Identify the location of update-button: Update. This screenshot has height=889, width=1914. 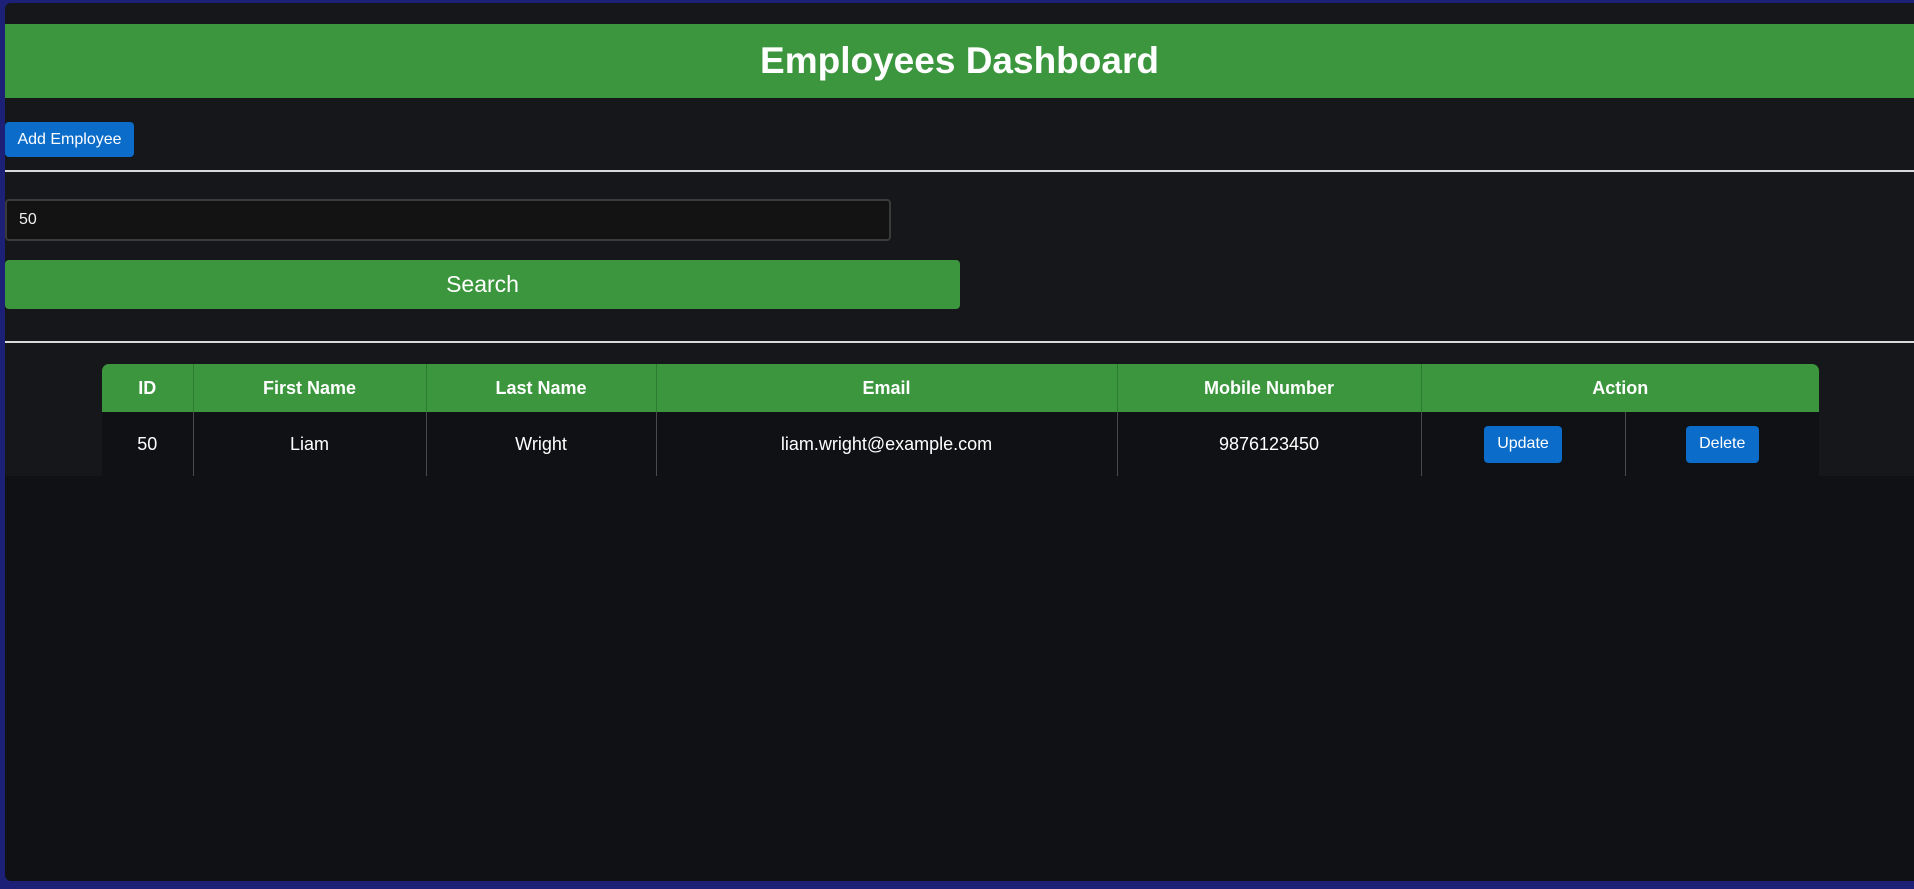
(1523, 444).